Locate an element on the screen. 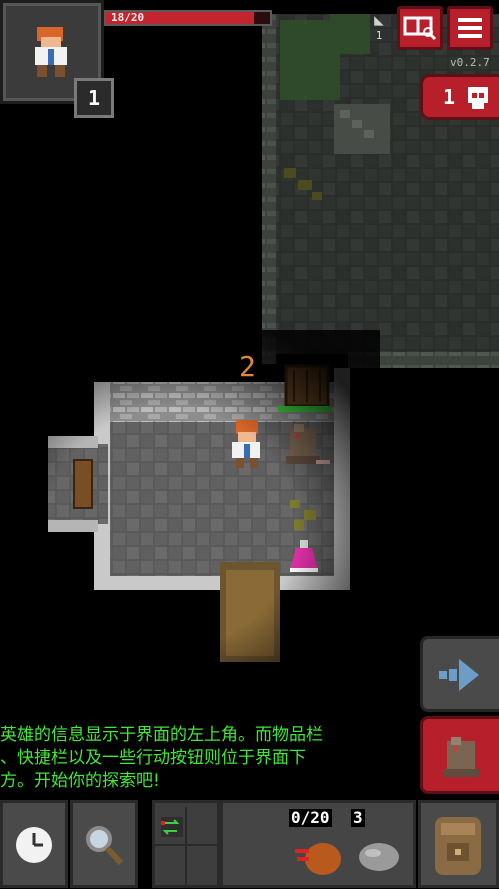 The height and width of the screenshot is (889, 499). clock-icon is located at coordinates (34, 845).